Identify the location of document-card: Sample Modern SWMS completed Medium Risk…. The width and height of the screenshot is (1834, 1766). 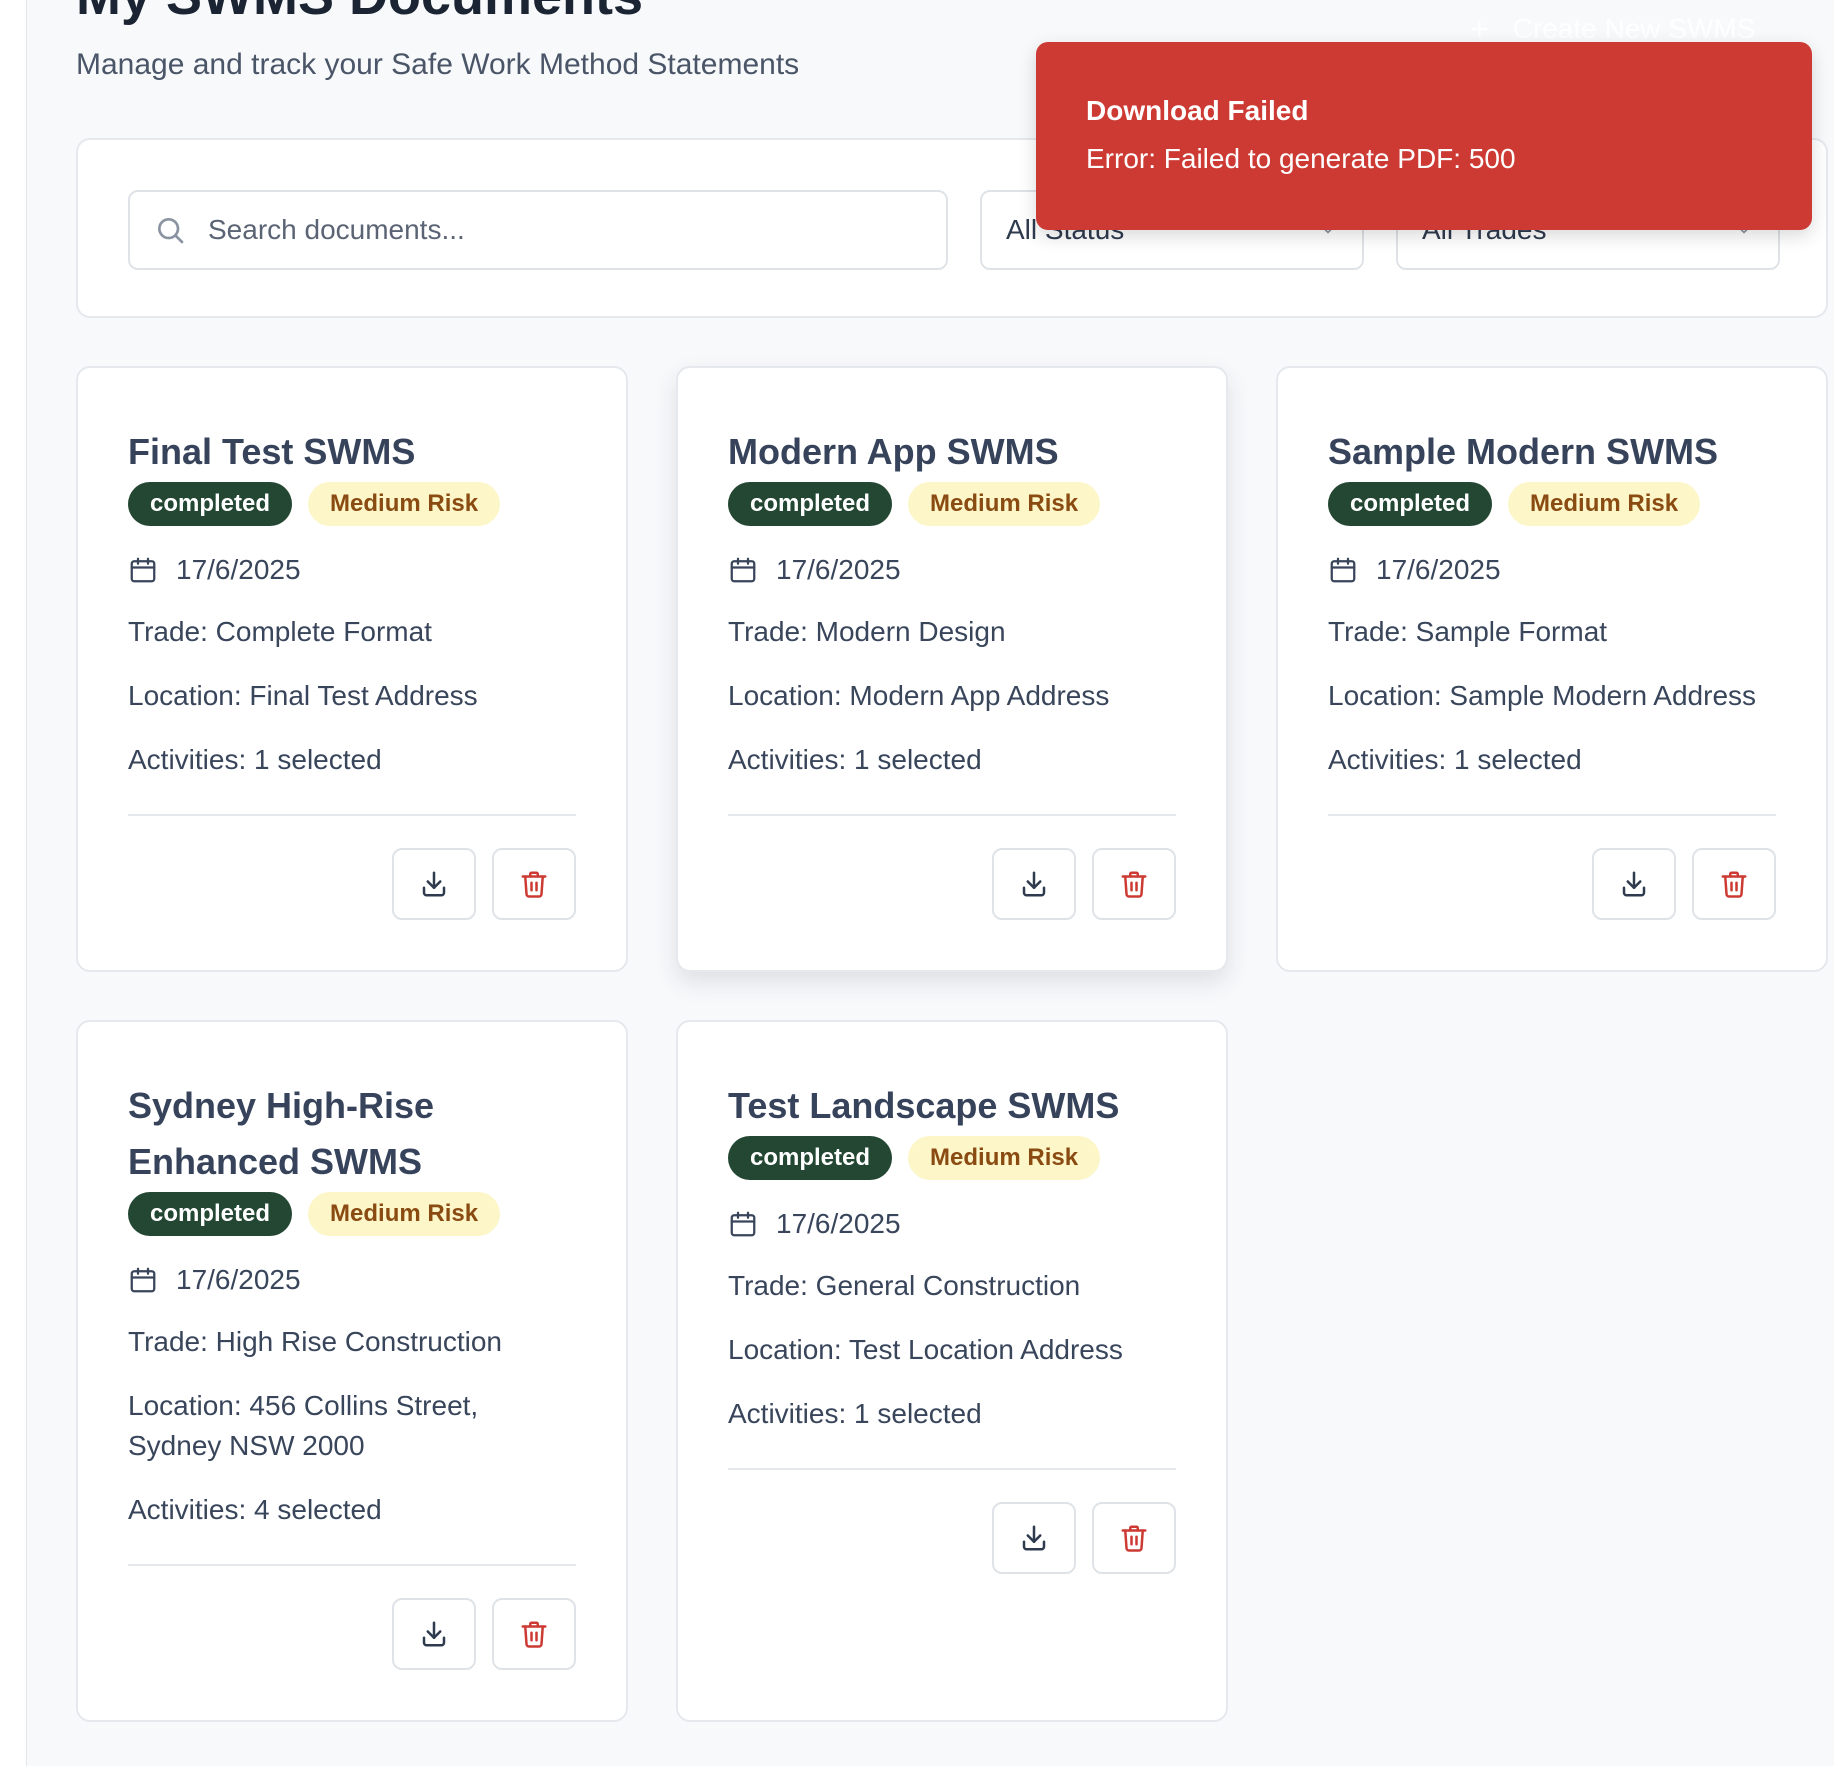
(1552, 669).